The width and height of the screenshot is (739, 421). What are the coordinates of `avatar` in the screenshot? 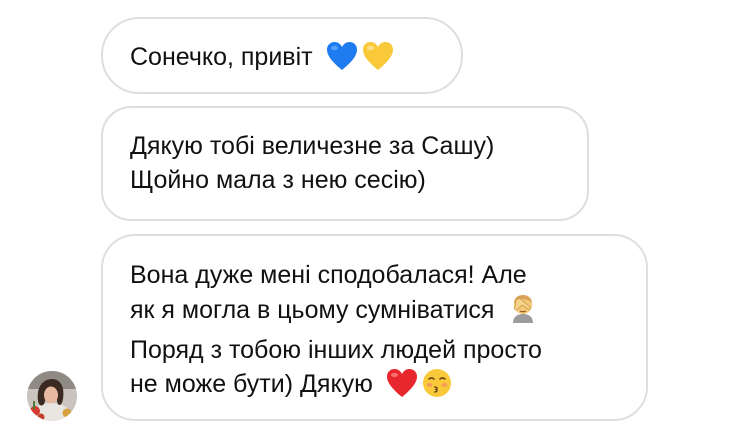 It's located at (52, 396).